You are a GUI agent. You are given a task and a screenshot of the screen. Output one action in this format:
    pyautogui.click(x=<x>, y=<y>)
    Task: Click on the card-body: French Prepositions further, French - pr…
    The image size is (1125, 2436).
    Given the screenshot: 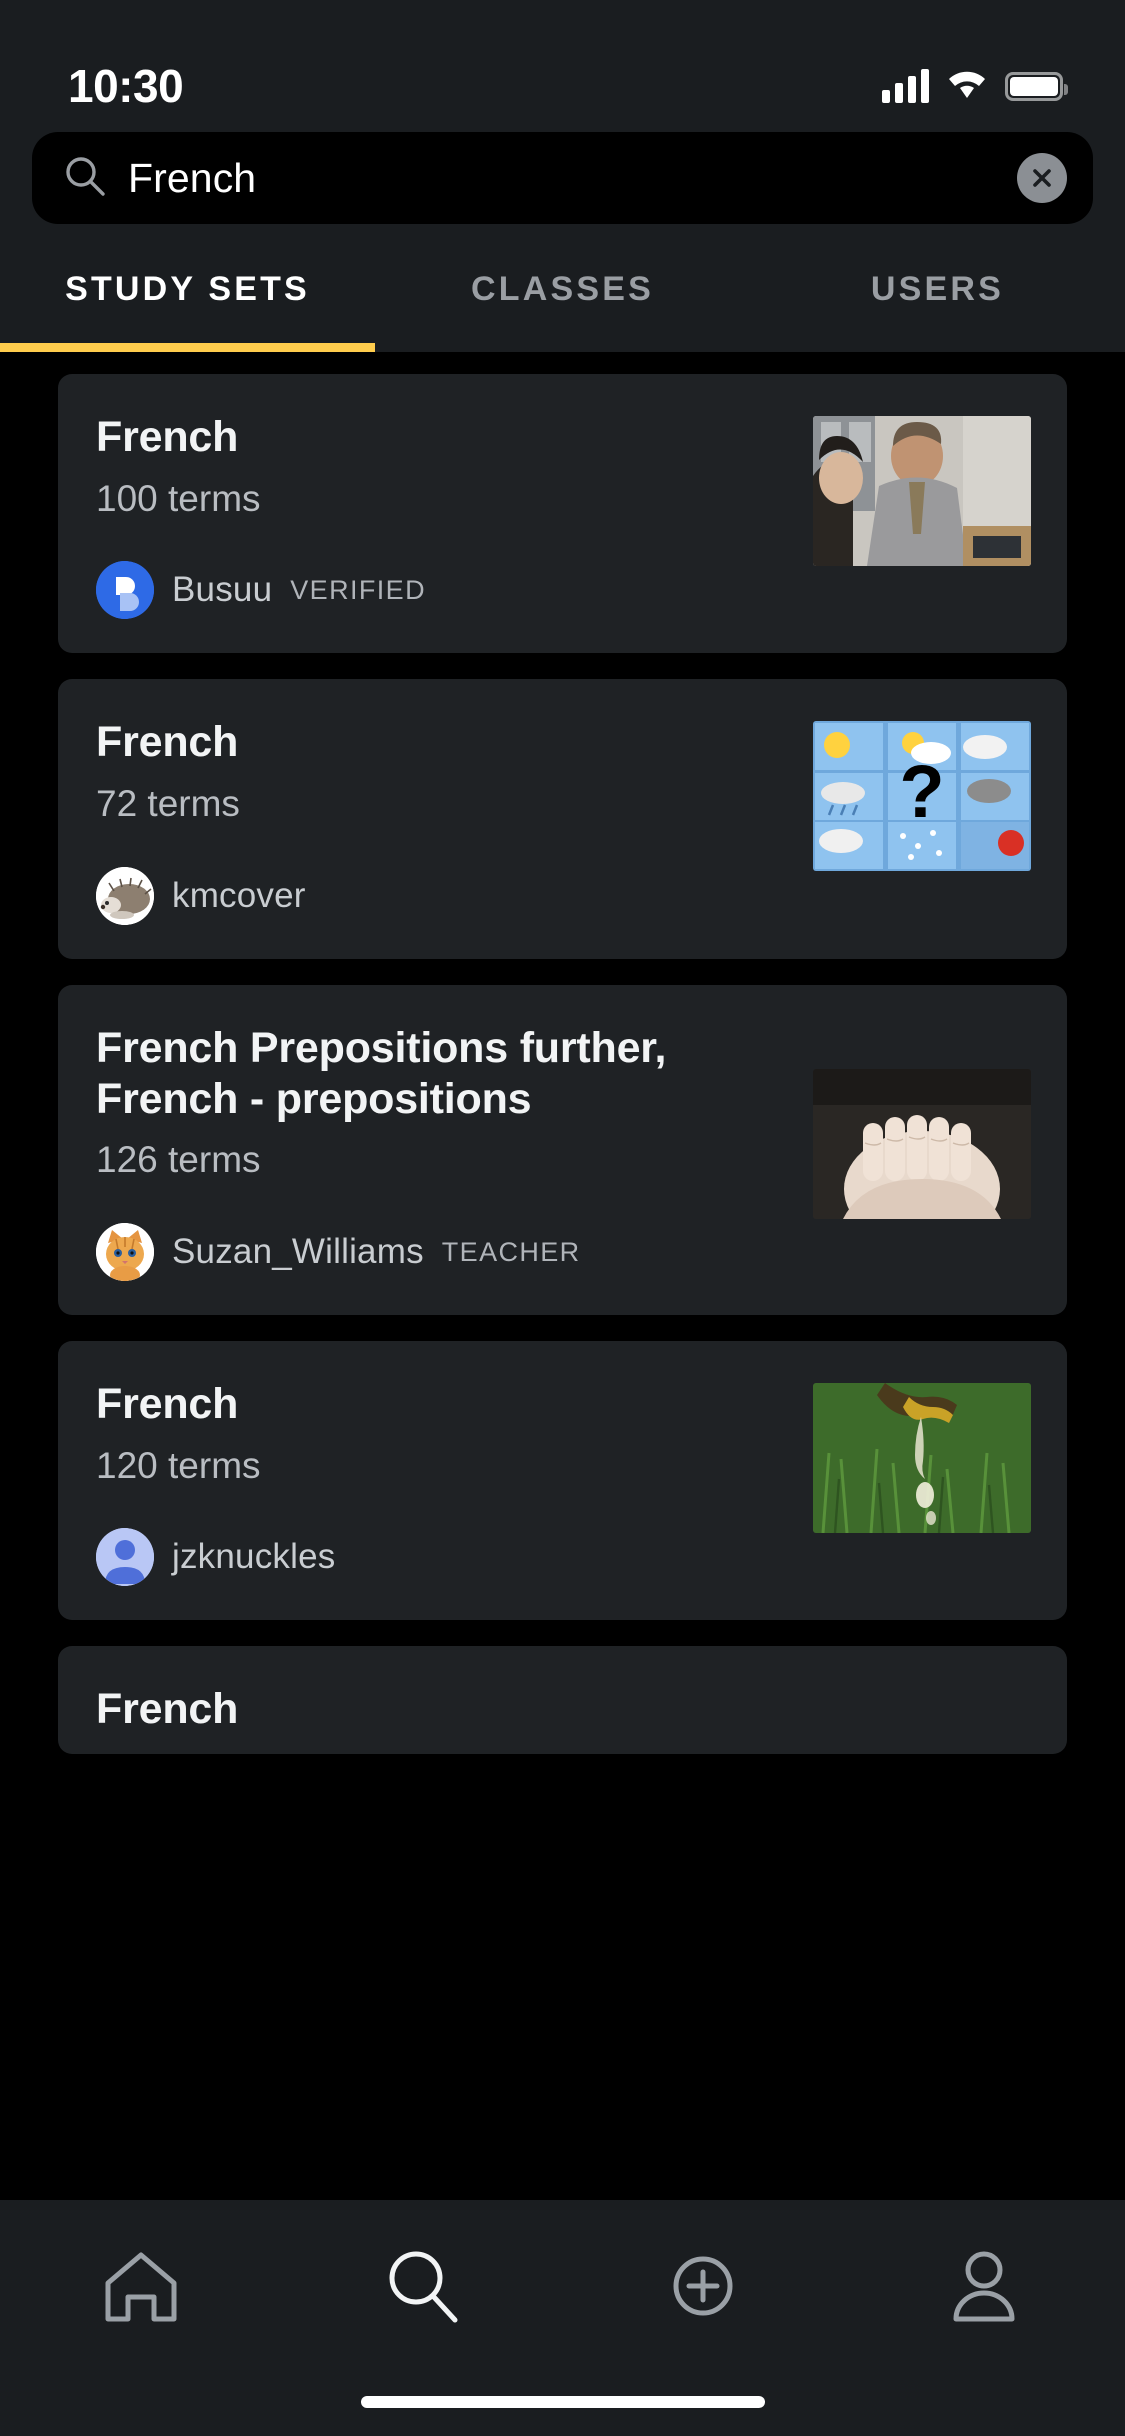 What is the action you would take?
    pyautogui.click(x=441, y=1152)
    